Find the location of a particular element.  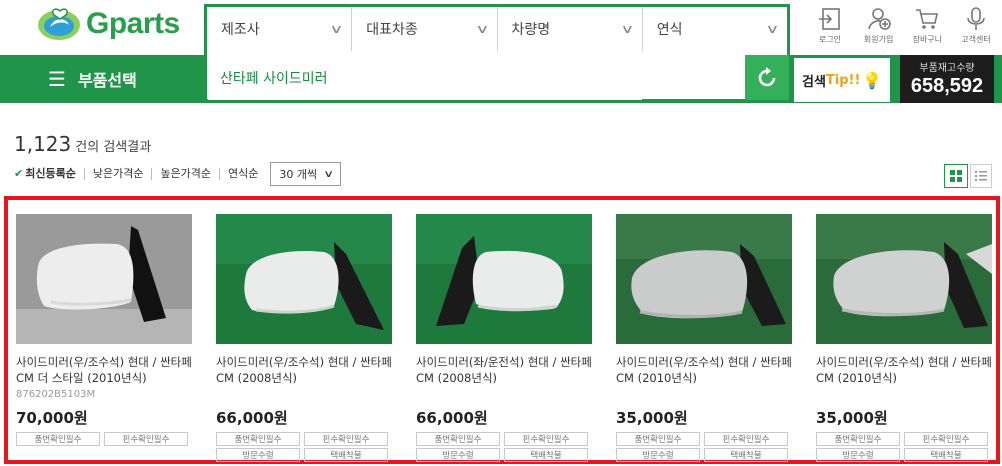

user-menu: 로그인 회원가입 장바구니 고객센터 is located at coordinates (903, 28).